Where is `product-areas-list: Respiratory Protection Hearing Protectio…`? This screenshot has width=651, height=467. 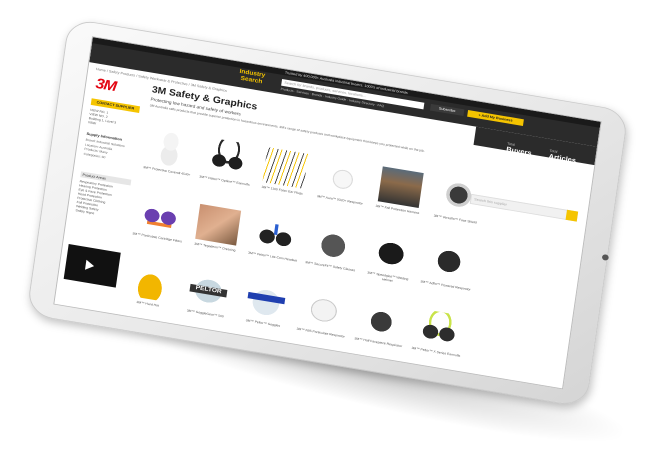
product-areas-list: Respiratory Protection Hearing Protectio… is located at coordinates (94, 199).